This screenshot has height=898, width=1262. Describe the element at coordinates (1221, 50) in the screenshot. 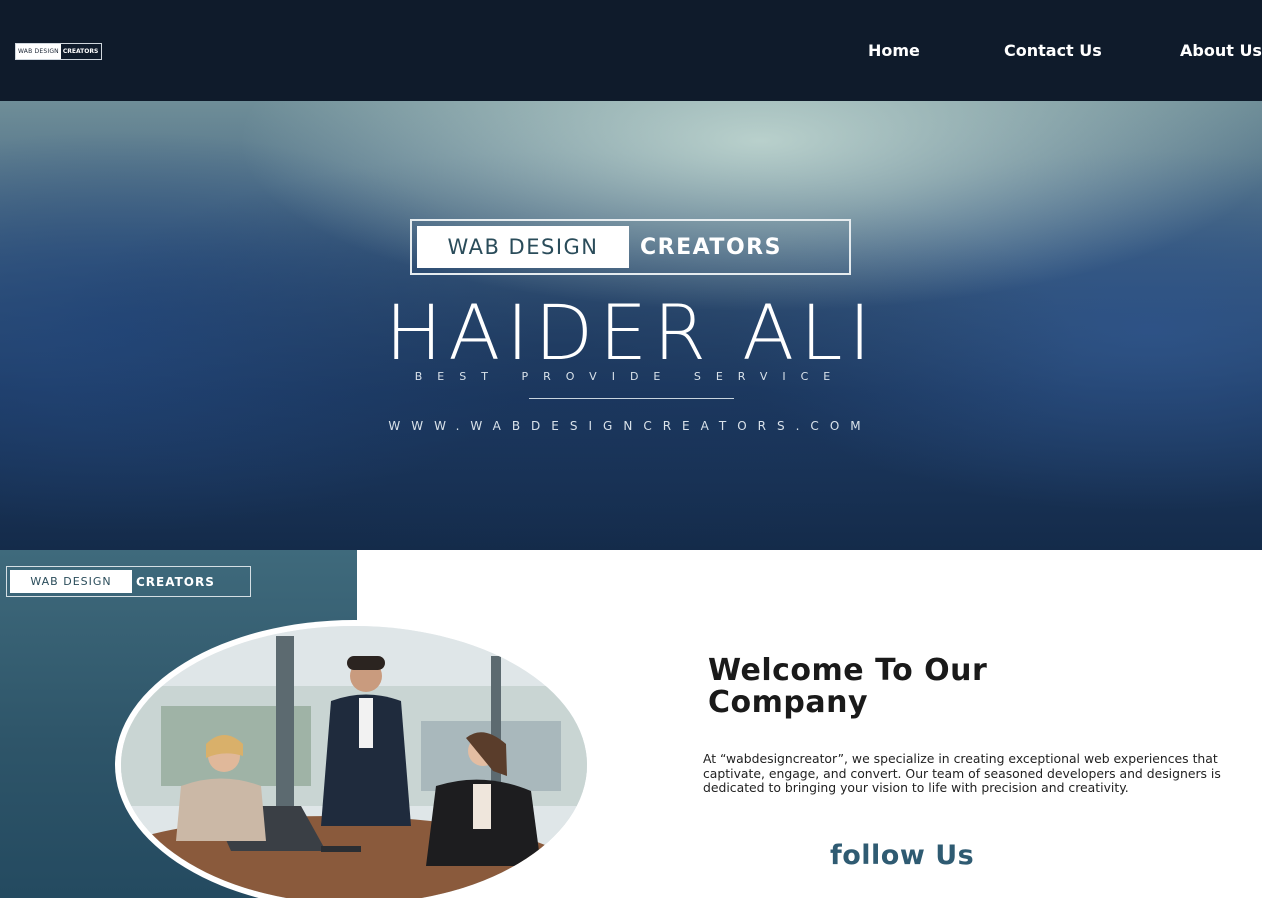

I see `nav-link-about-us: About Us` at that location.